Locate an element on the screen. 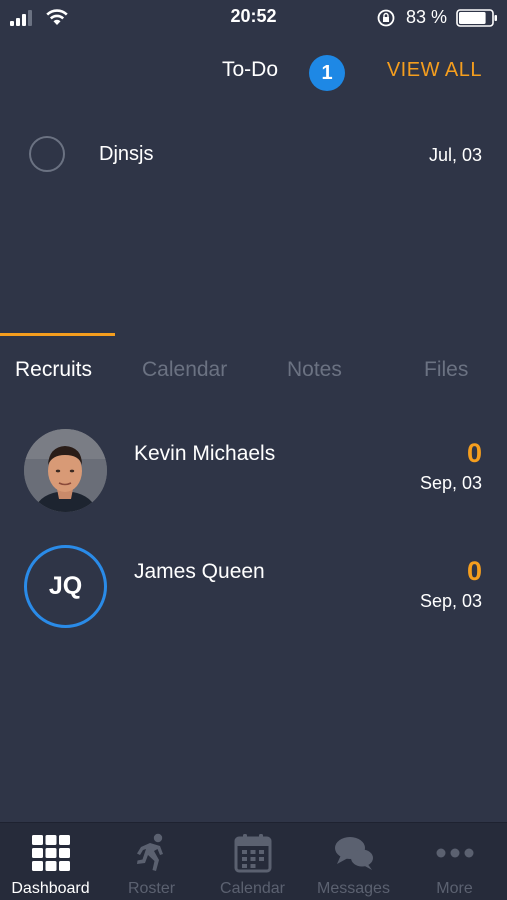 The width and height of the screenshot is (507, 900). battery-percentage: 83 % is located at coordinates (427, 17).